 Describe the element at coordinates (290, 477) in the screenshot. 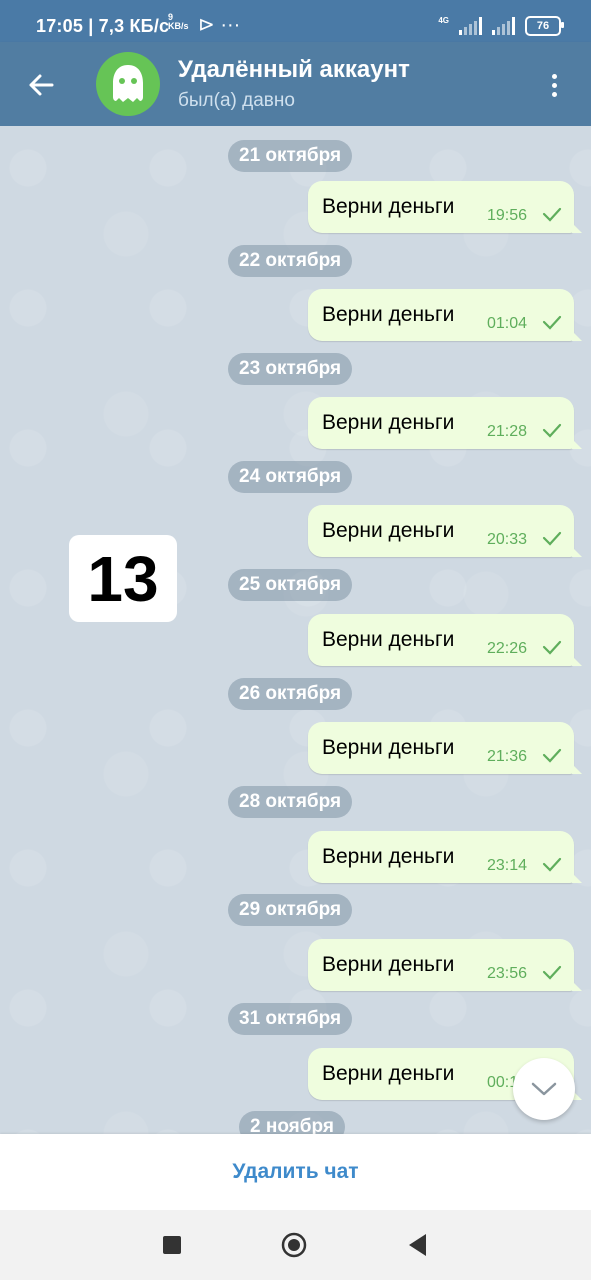

I see `date-separator: 24 октября` at that location.